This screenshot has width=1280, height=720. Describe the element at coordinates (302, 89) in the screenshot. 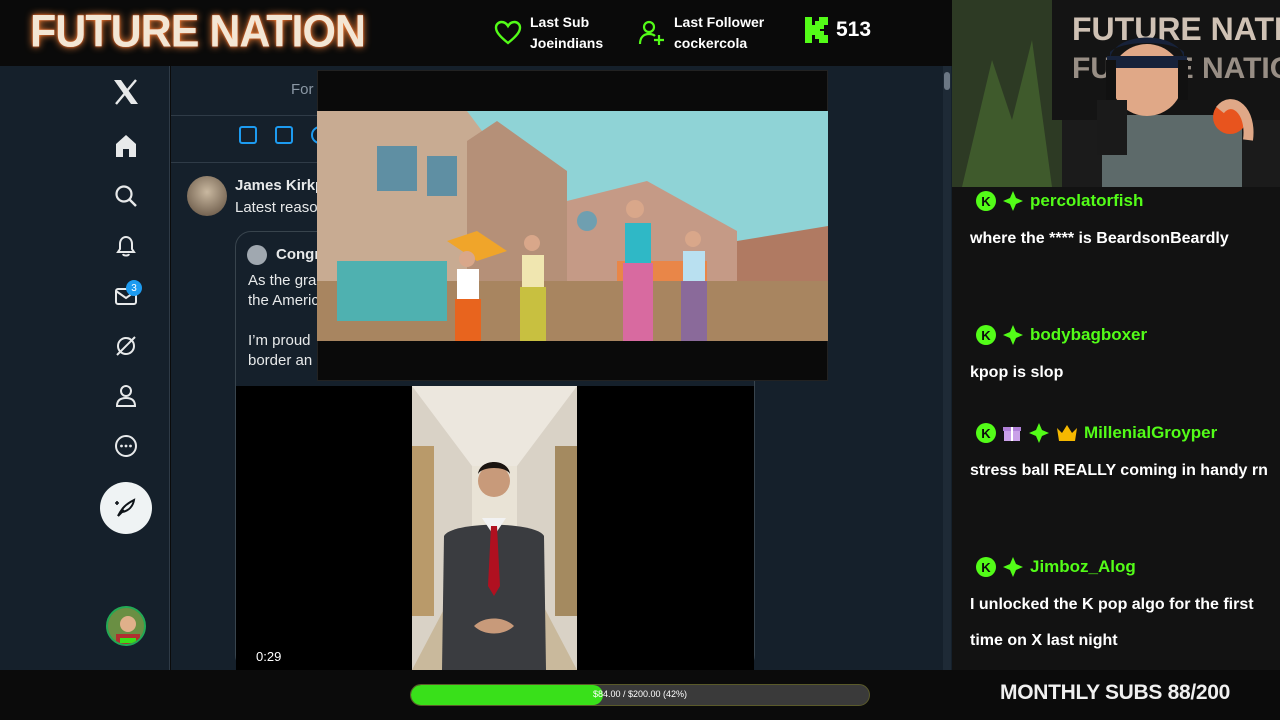

I see `tab-for-you: For` at that location.